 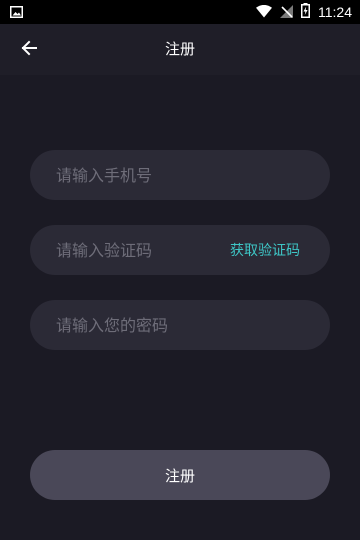 I want to click on password-input, so click(x=180, y=325).